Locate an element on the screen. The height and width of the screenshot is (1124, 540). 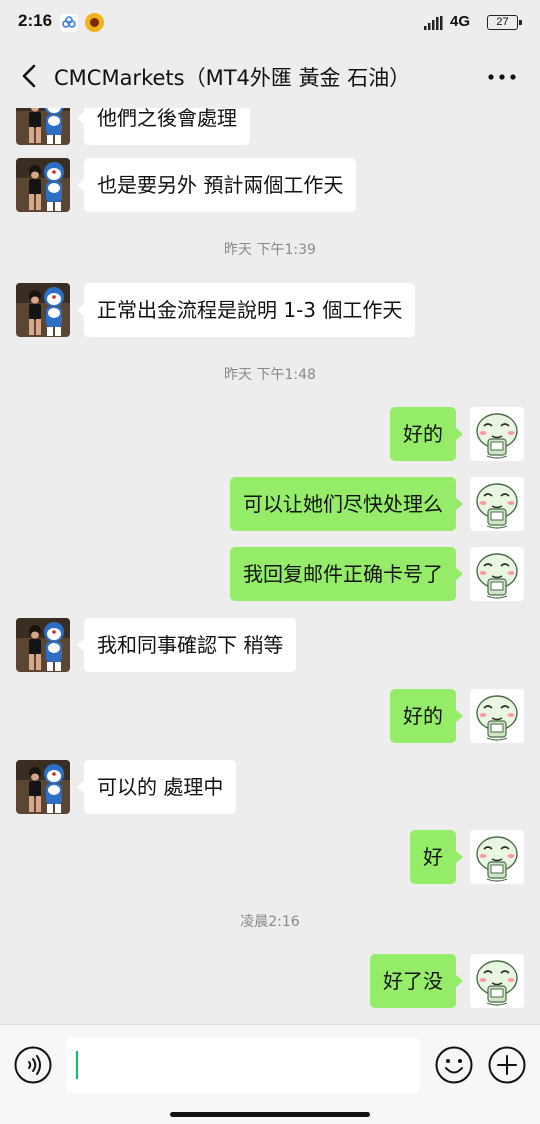
network-type: 4G is located at coordinates (460, 21).